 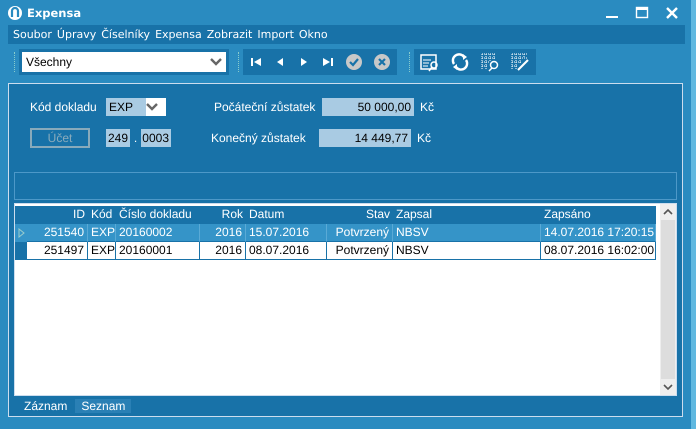 What do you see at coordinates (103, 406) in the screenshot?
I see `tab: Seznam` at bounding box center [103, 406].